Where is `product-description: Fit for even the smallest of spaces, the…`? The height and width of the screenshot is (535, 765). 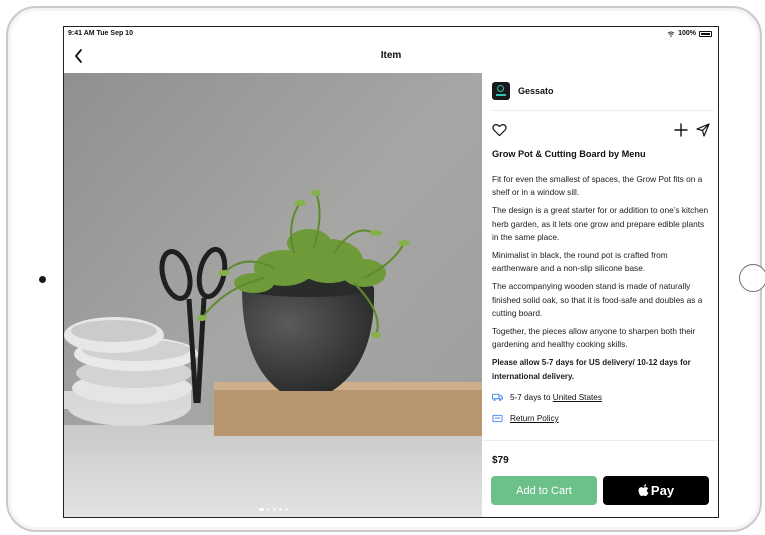 product-description: Fit for even the smallest of spaces, the… is located at coordinates (602, 280).